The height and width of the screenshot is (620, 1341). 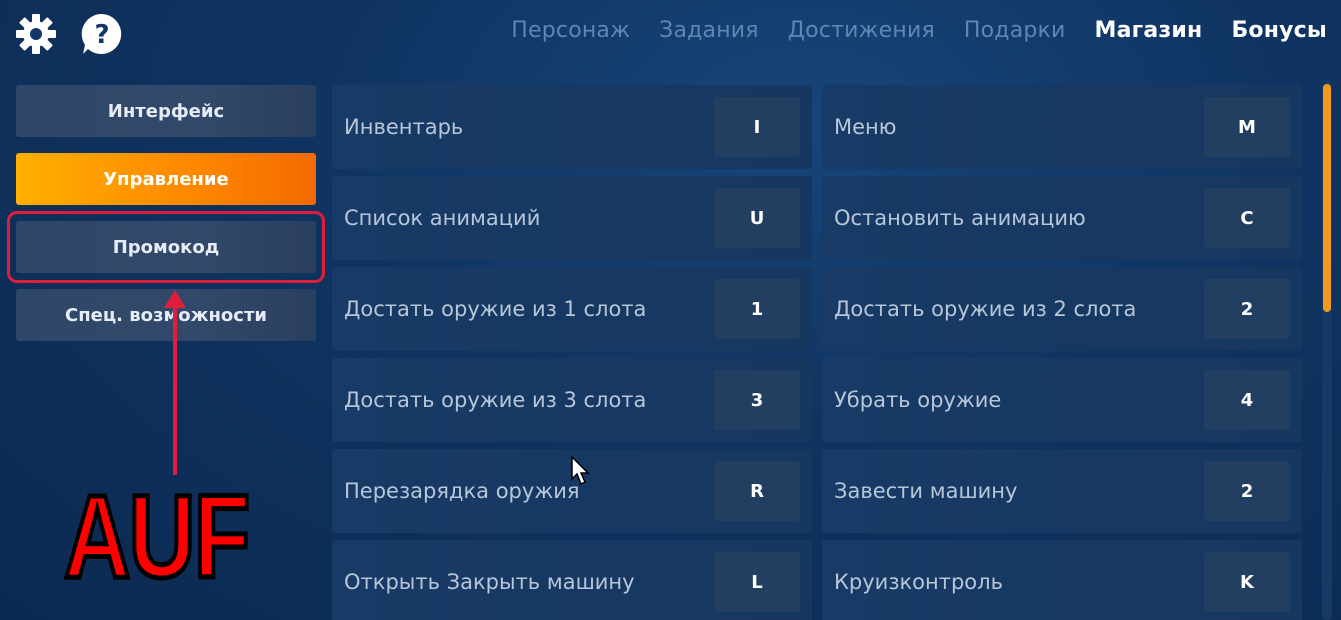 What do you see at coordinates (572, 127) in the screenshot?
I see `keybind-row: Инвентарь I` at bounding box center [572, 127].